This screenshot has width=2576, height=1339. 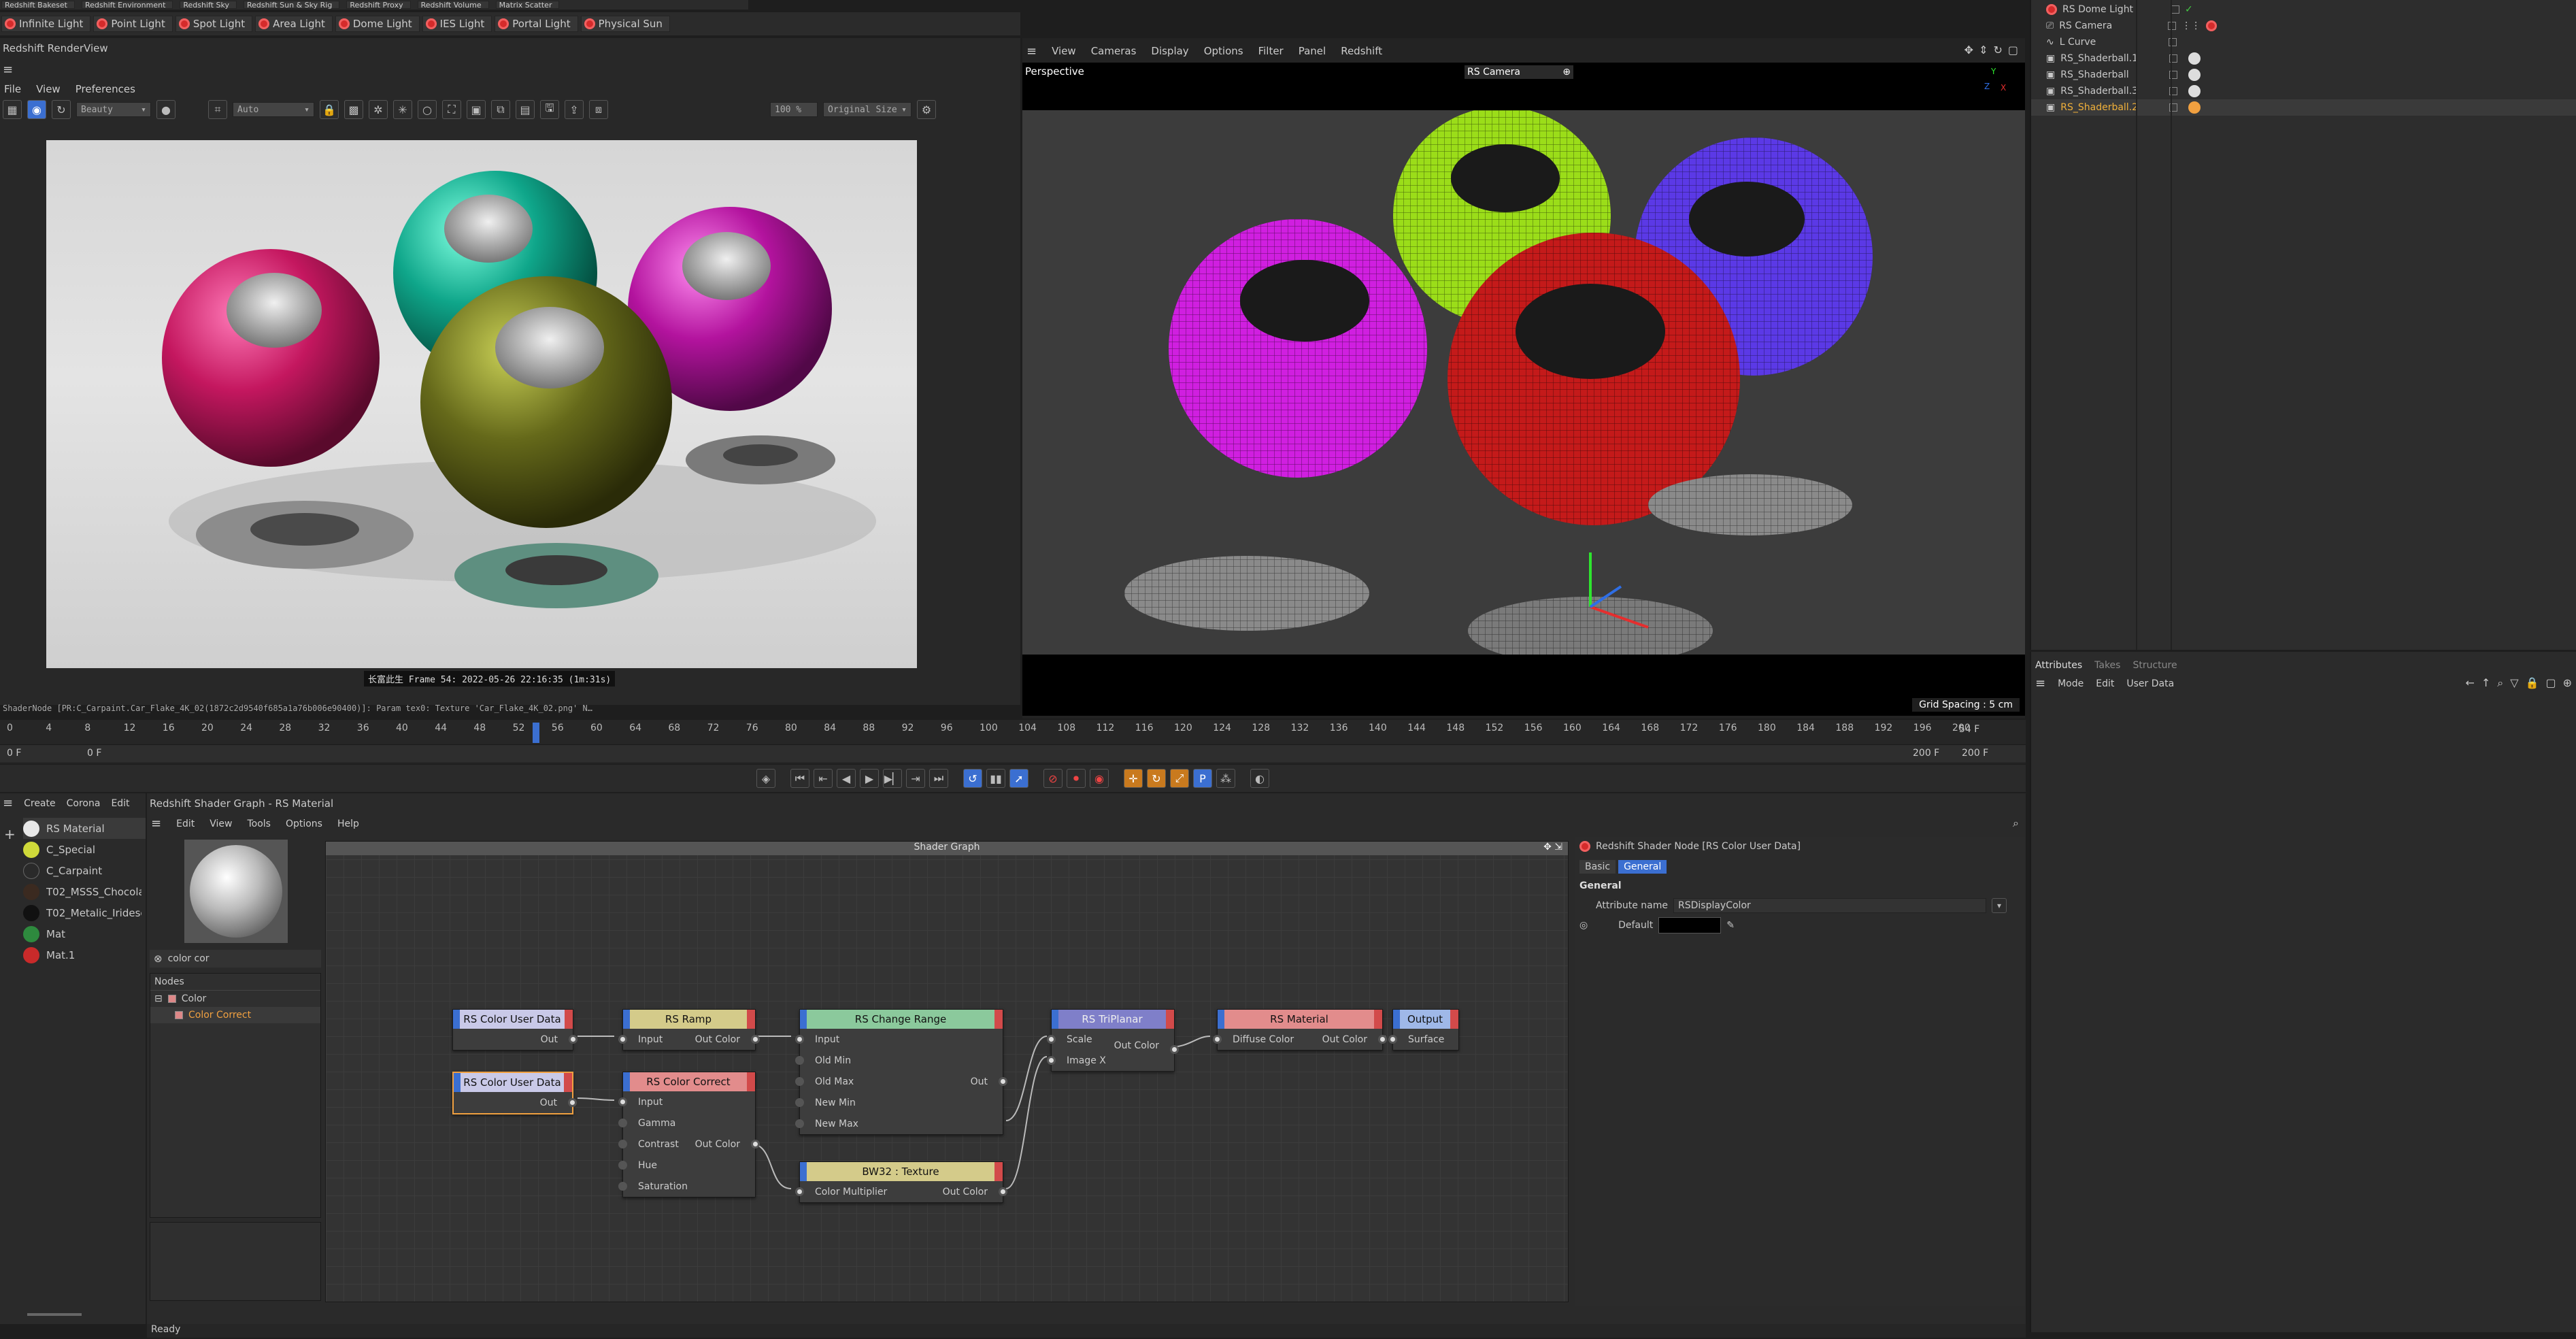 What do you see at coordinates (235, 1015) in the screenshot?
I see `tree-item-color-correct: Color Correct` at bounding box center [235, 1015].